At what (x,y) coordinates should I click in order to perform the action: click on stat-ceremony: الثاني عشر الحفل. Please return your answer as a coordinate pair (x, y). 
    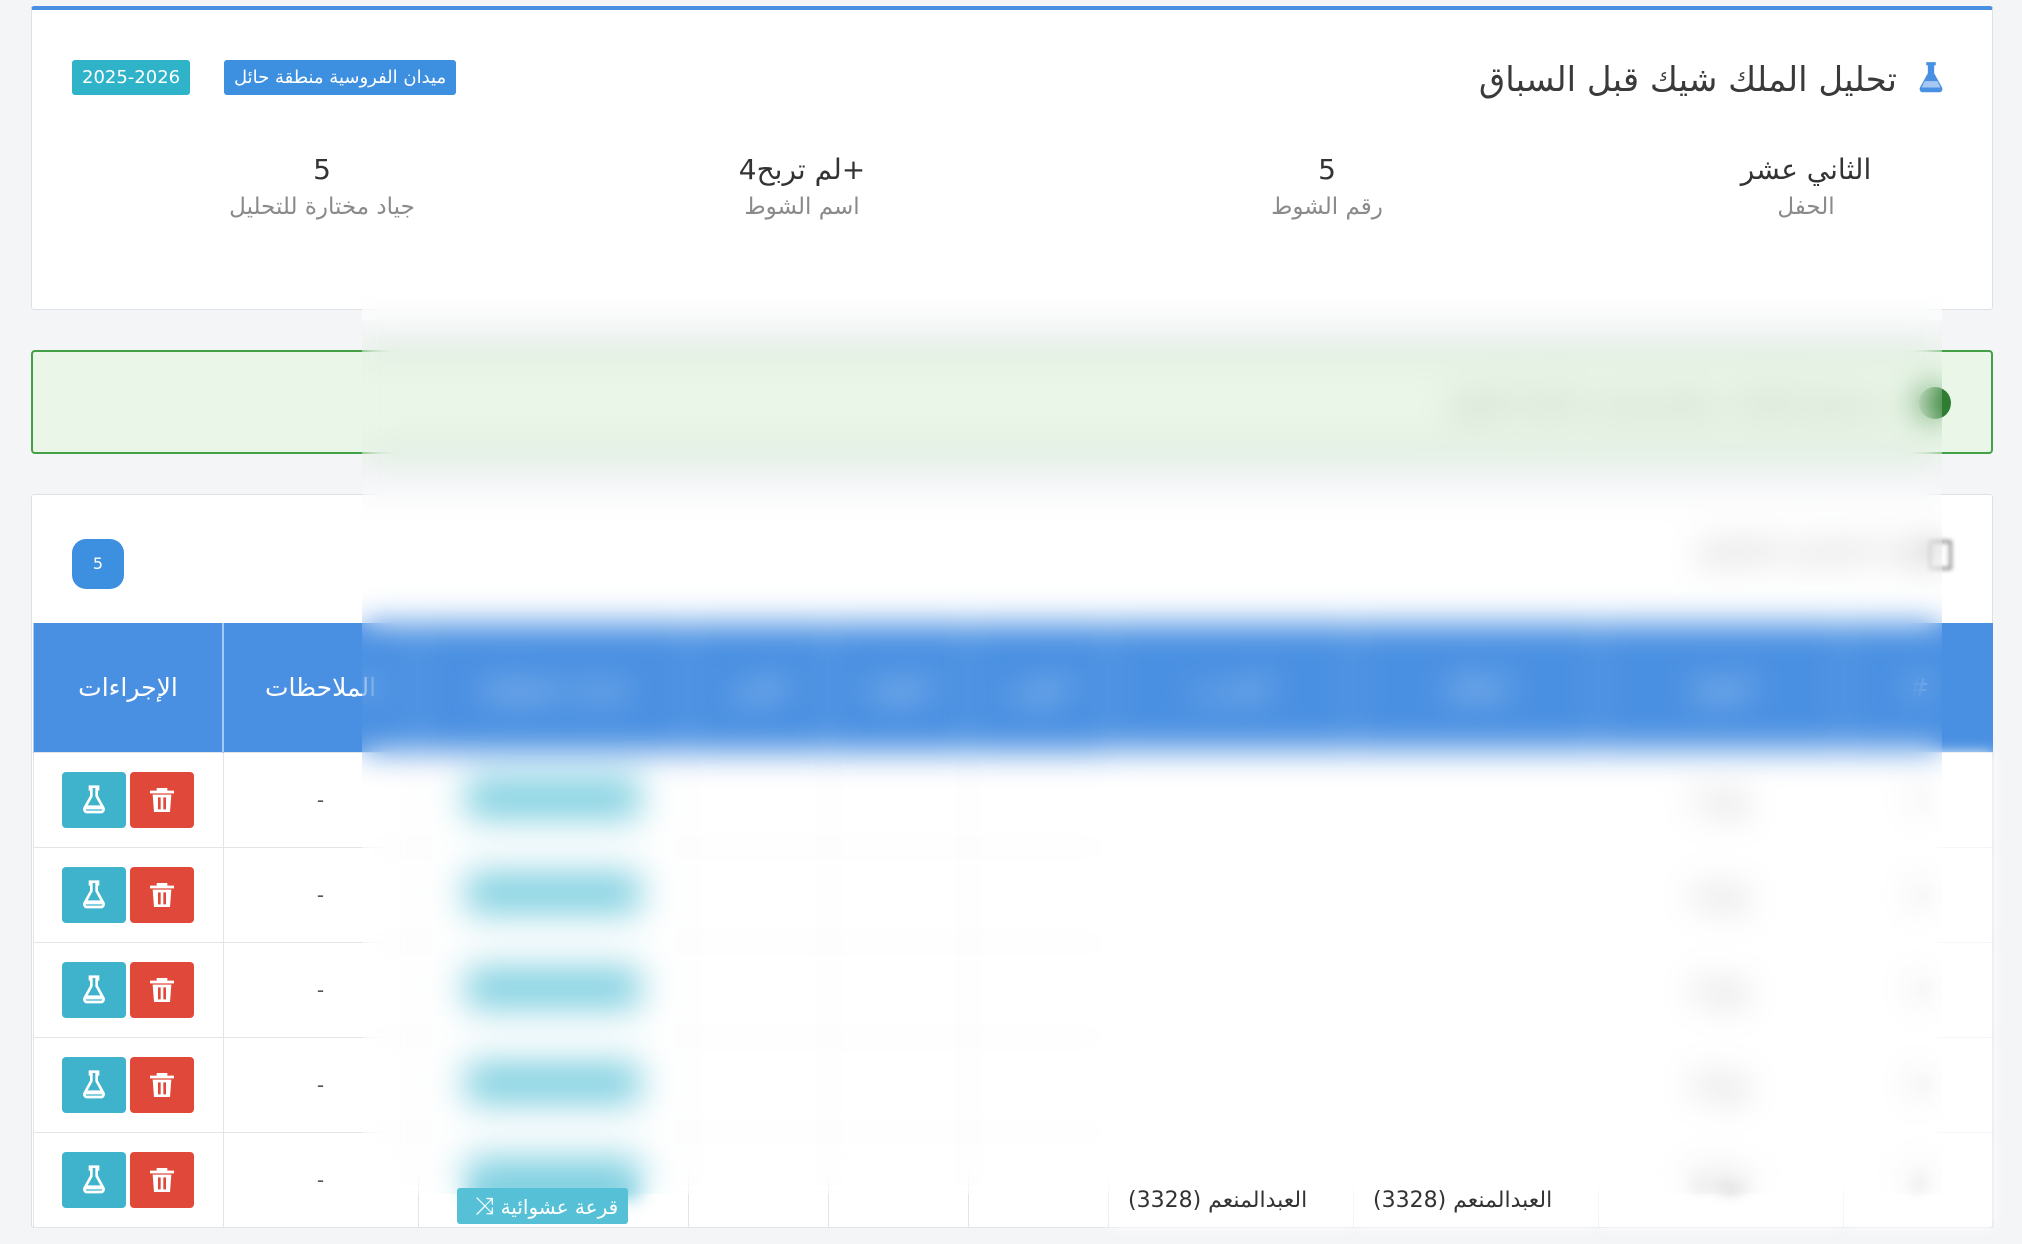
    Looking at the image, I should click on (1806, 185).